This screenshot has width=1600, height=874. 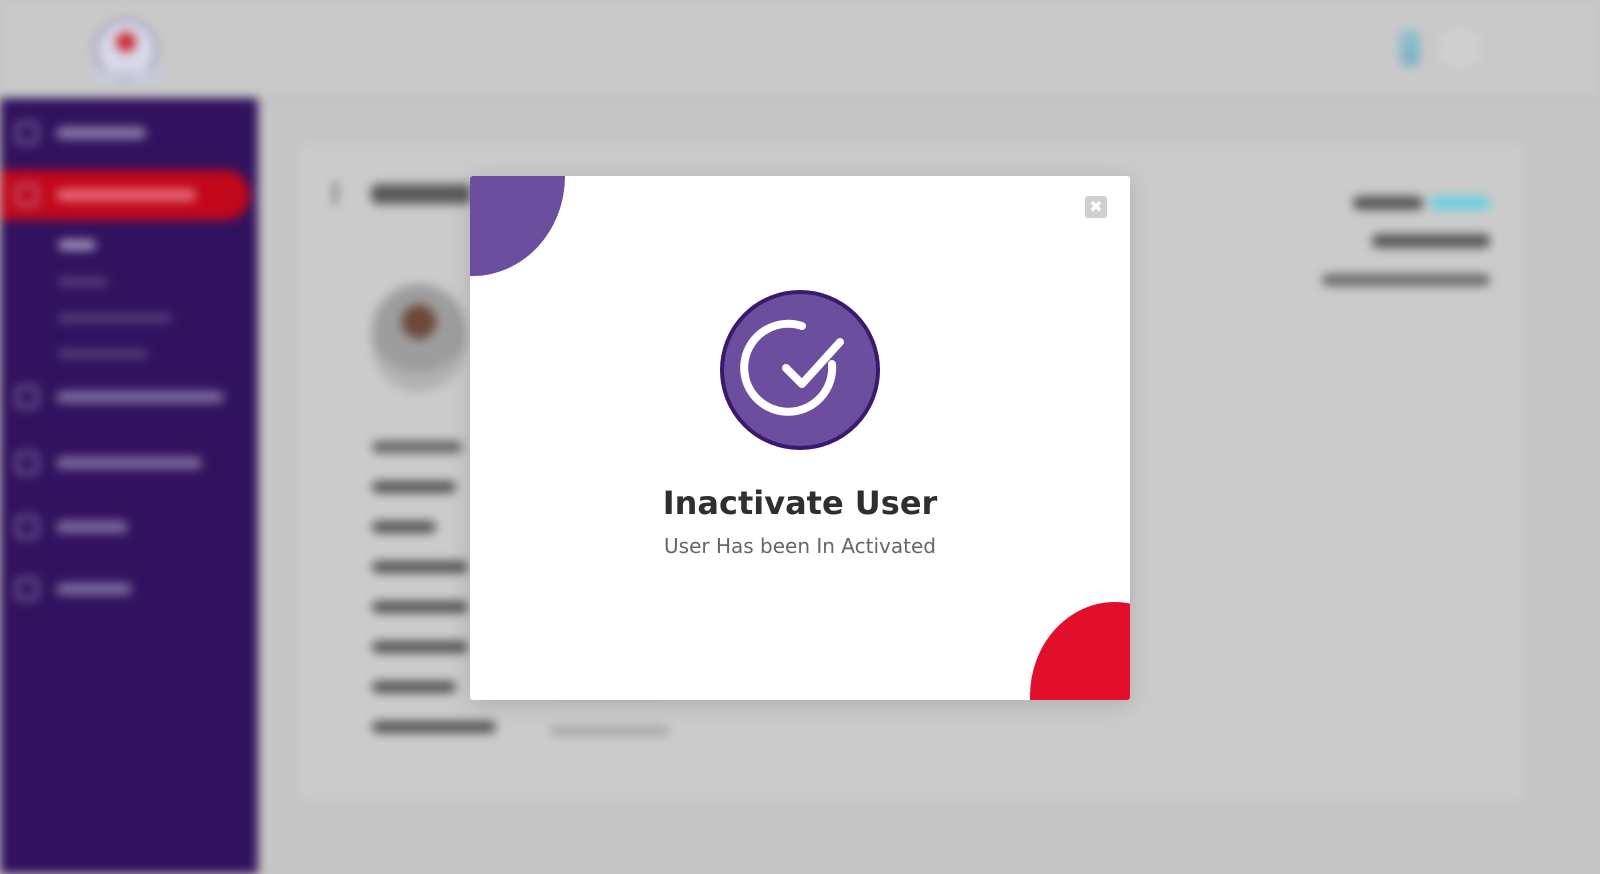 I want to click on sidebar-item-2-placeholder, so click(x=126, y=195).